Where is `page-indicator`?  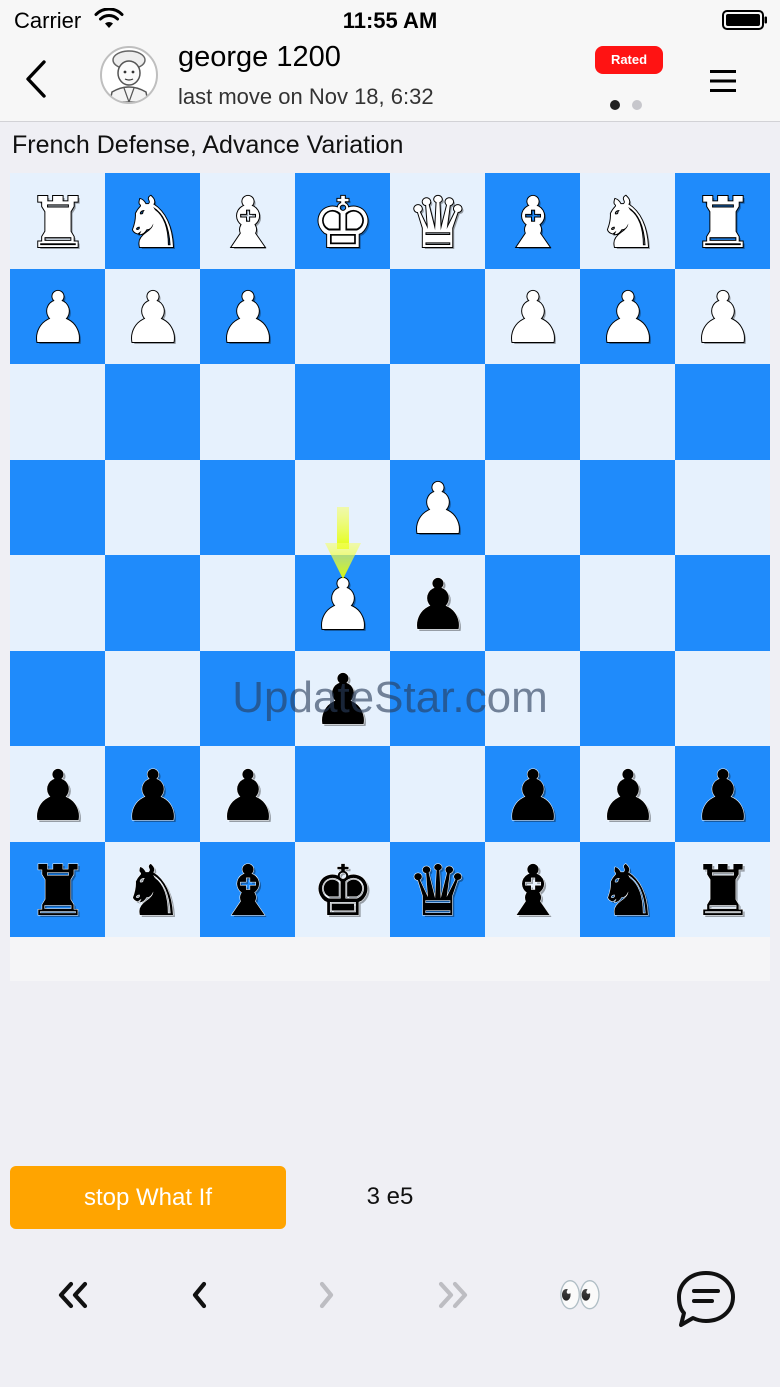
page-indicator is located at coordinates (630, 106).